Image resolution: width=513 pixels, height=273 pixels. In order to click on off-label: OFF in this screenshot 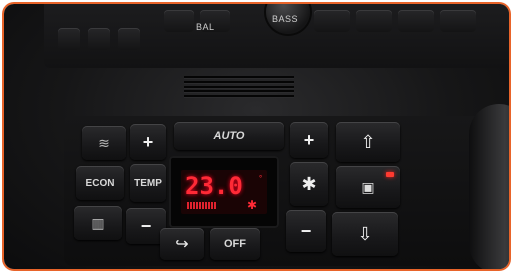, I will do `click(235, 244)`.